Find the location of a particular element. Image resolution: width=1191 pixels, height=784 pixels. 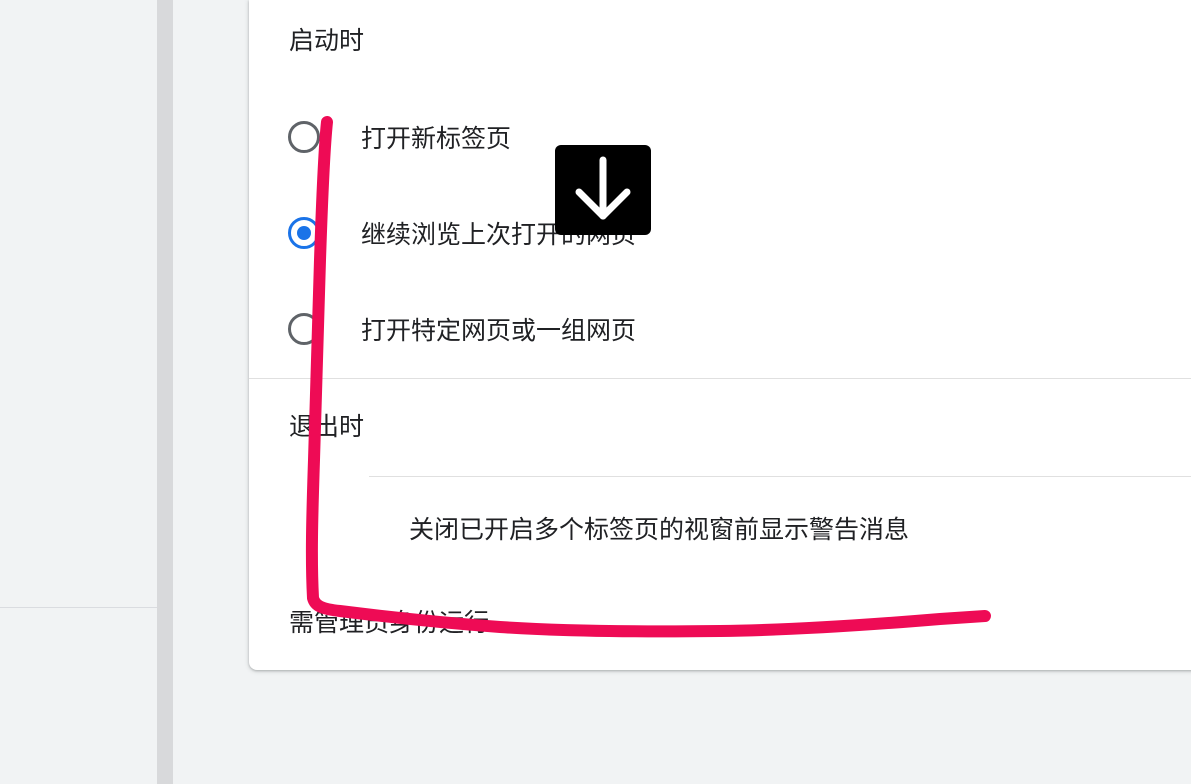

drop-indicator is located at coordinates (603, 190).